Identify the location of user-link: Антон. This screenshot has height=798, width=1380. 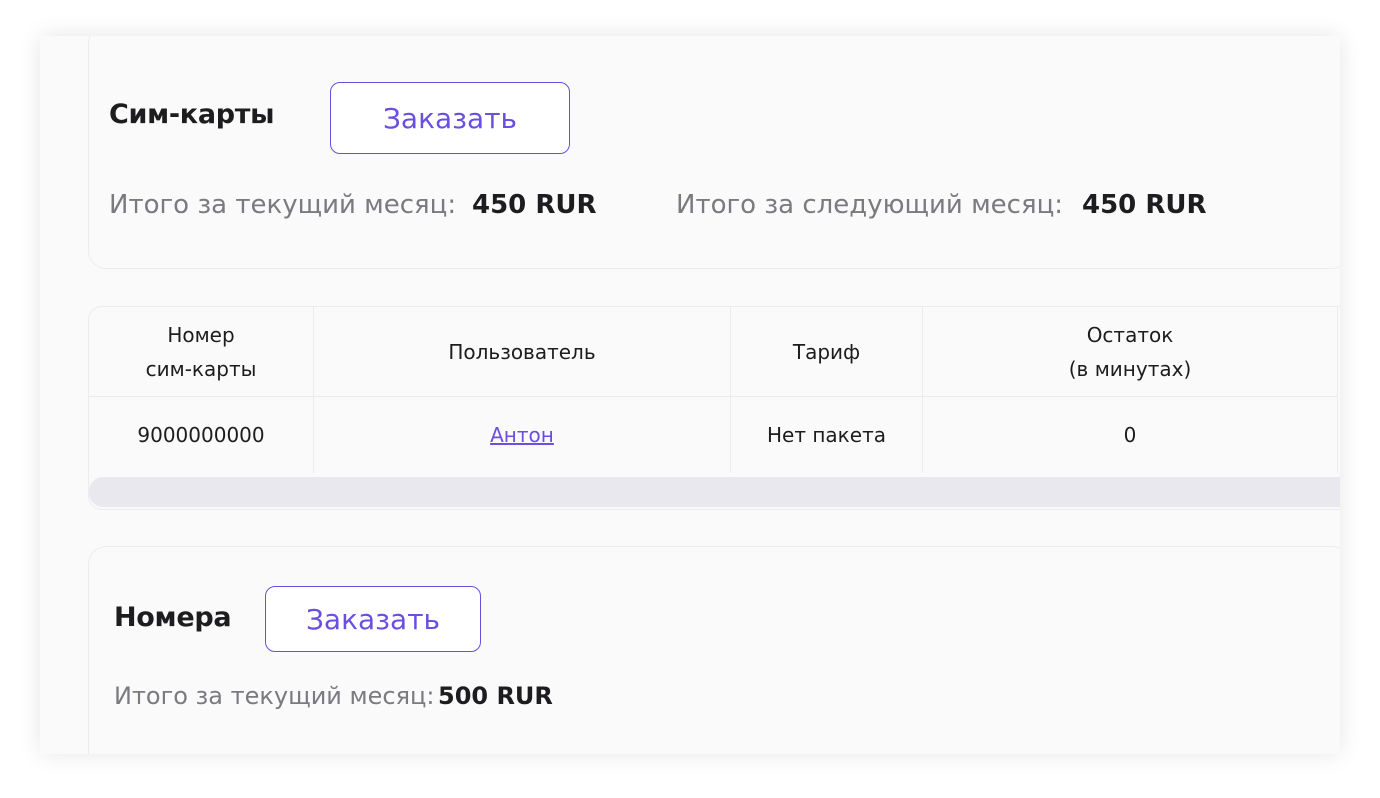
(522, 435).